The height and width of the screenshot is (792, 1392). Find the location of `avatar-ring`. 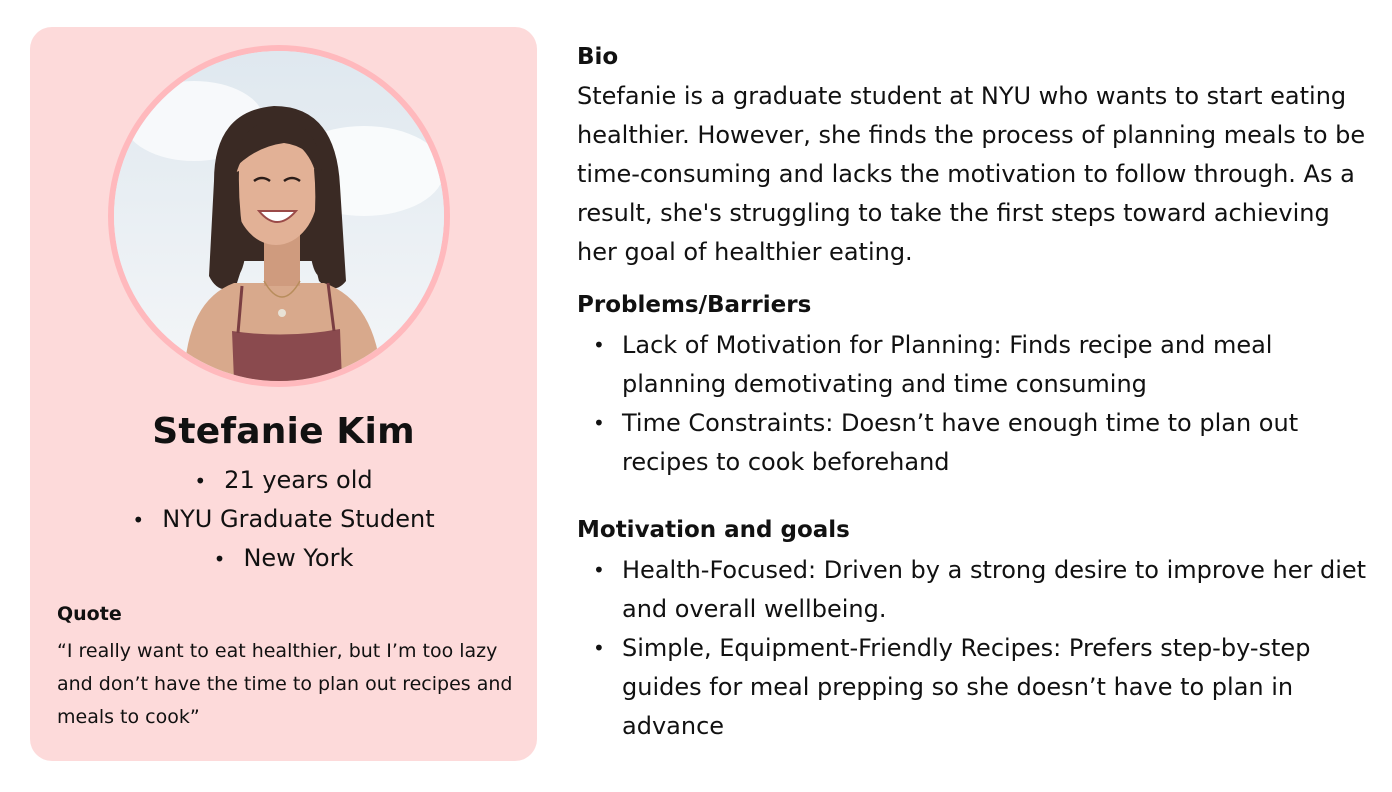

avatar-ring is located at coordinates (279, 216).